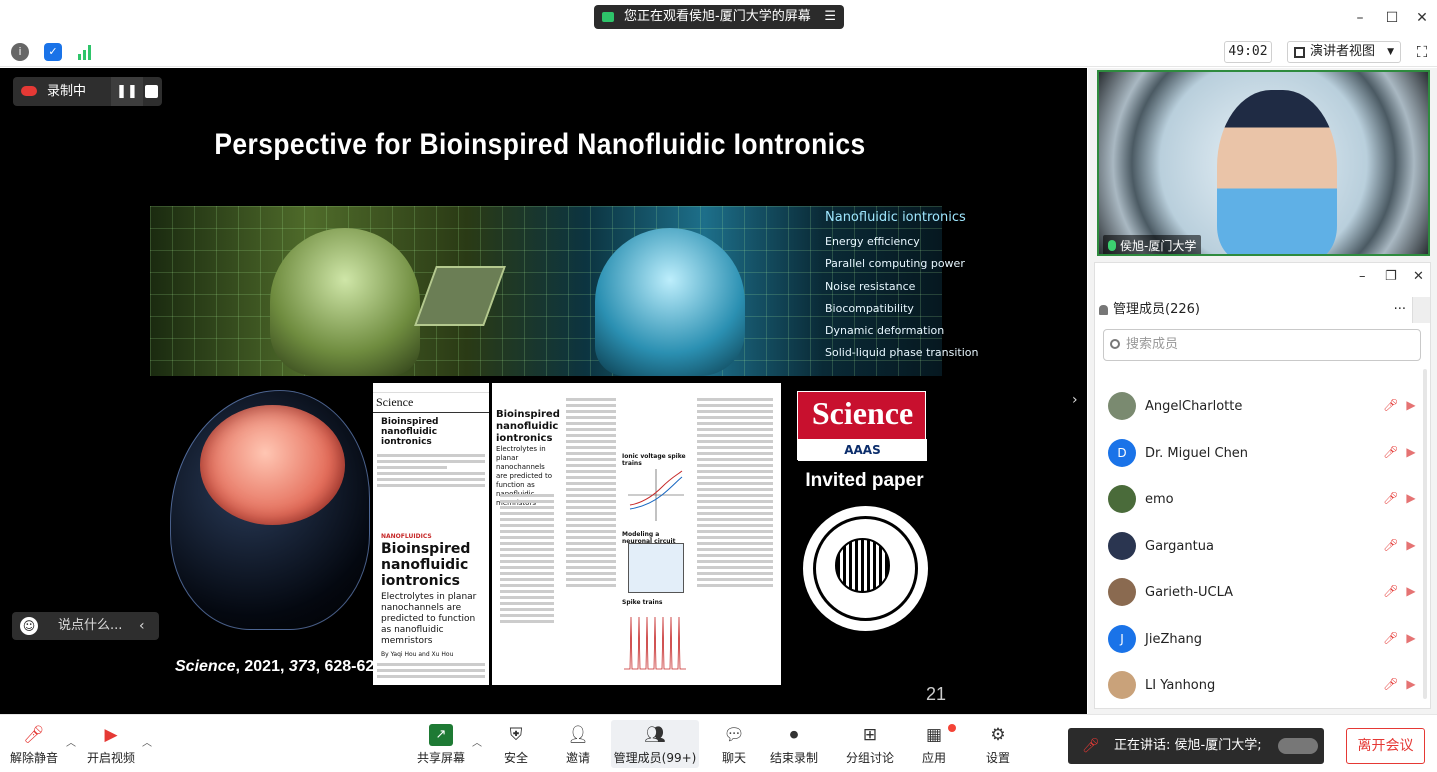  I want to click on breakout-label: 分组讨论, so click(869, 758).